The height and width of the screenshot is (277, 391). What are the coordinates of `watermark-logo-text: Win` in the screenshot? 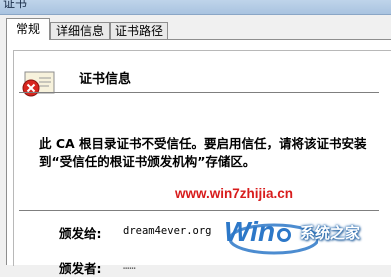 It's located at (249, 231).